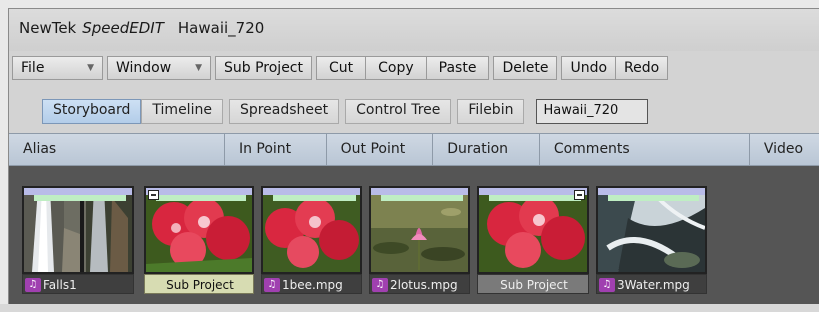 This screenshot has width=819, height=312. I want to click on clip-name: 1bee.mpg, so click(312, 285).